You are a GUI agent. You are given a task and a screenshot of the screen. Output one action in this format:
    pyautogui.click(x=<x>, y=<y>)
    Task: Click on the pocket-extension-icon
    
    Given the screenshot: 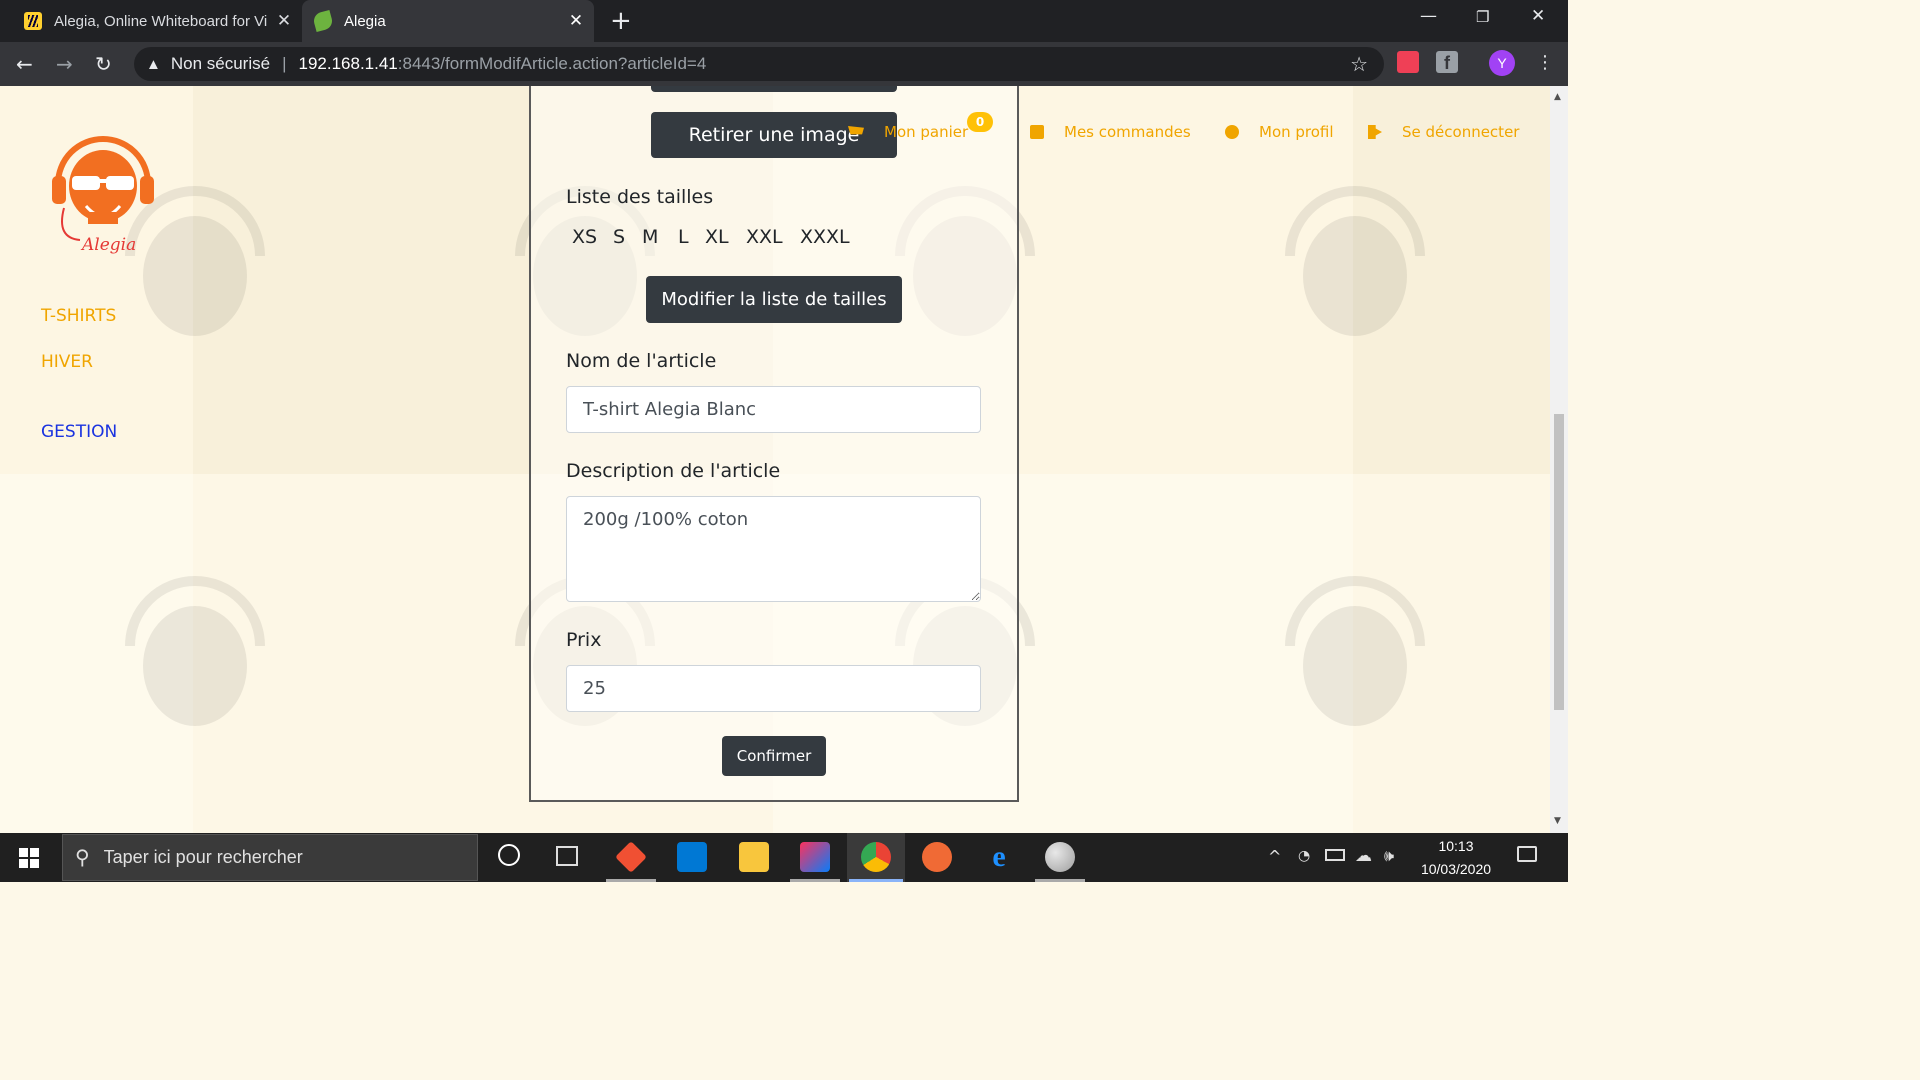 What is the action you would take?
    pyautogui.click(x=1408, y=62)
    